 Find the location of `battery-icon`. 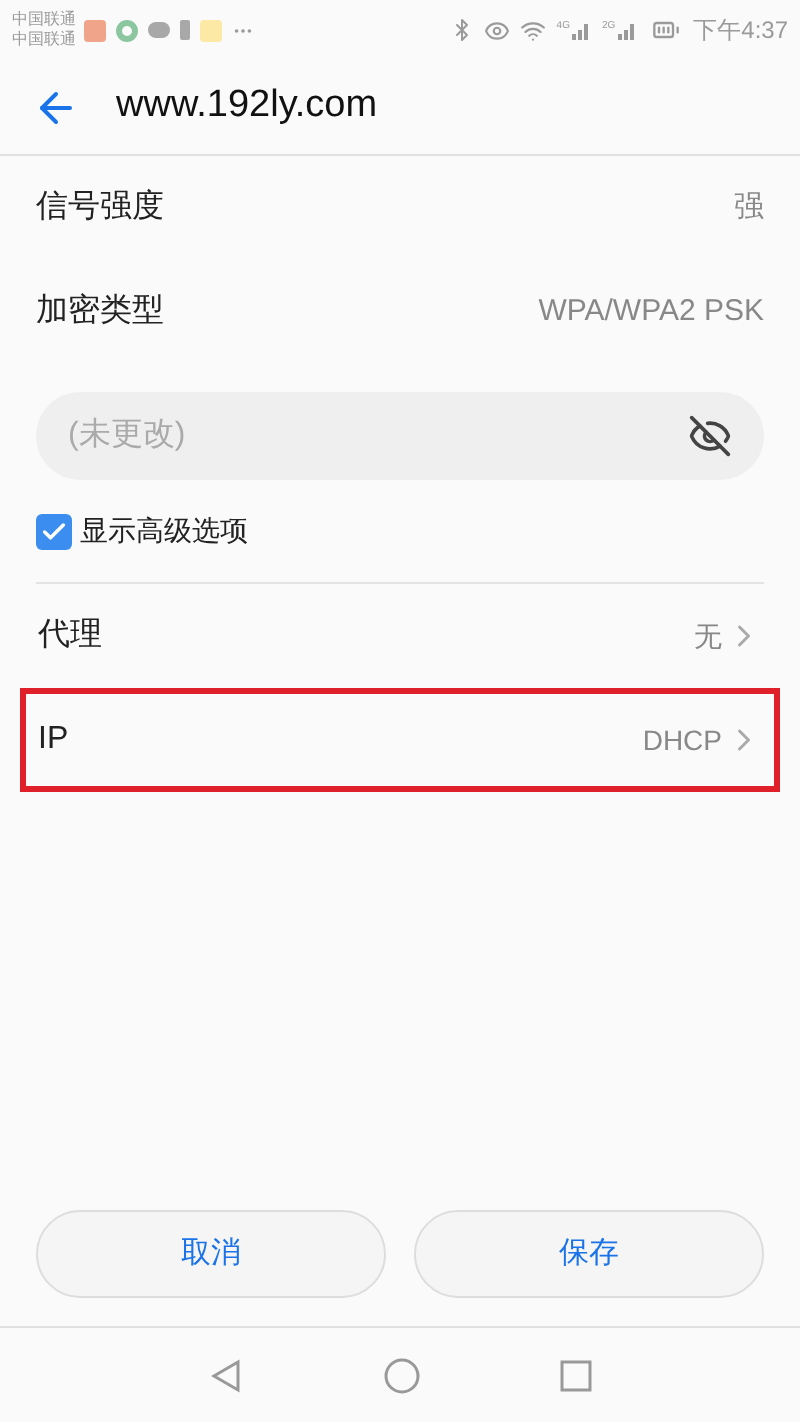

battery-icon is located at coordinates (665, 30).